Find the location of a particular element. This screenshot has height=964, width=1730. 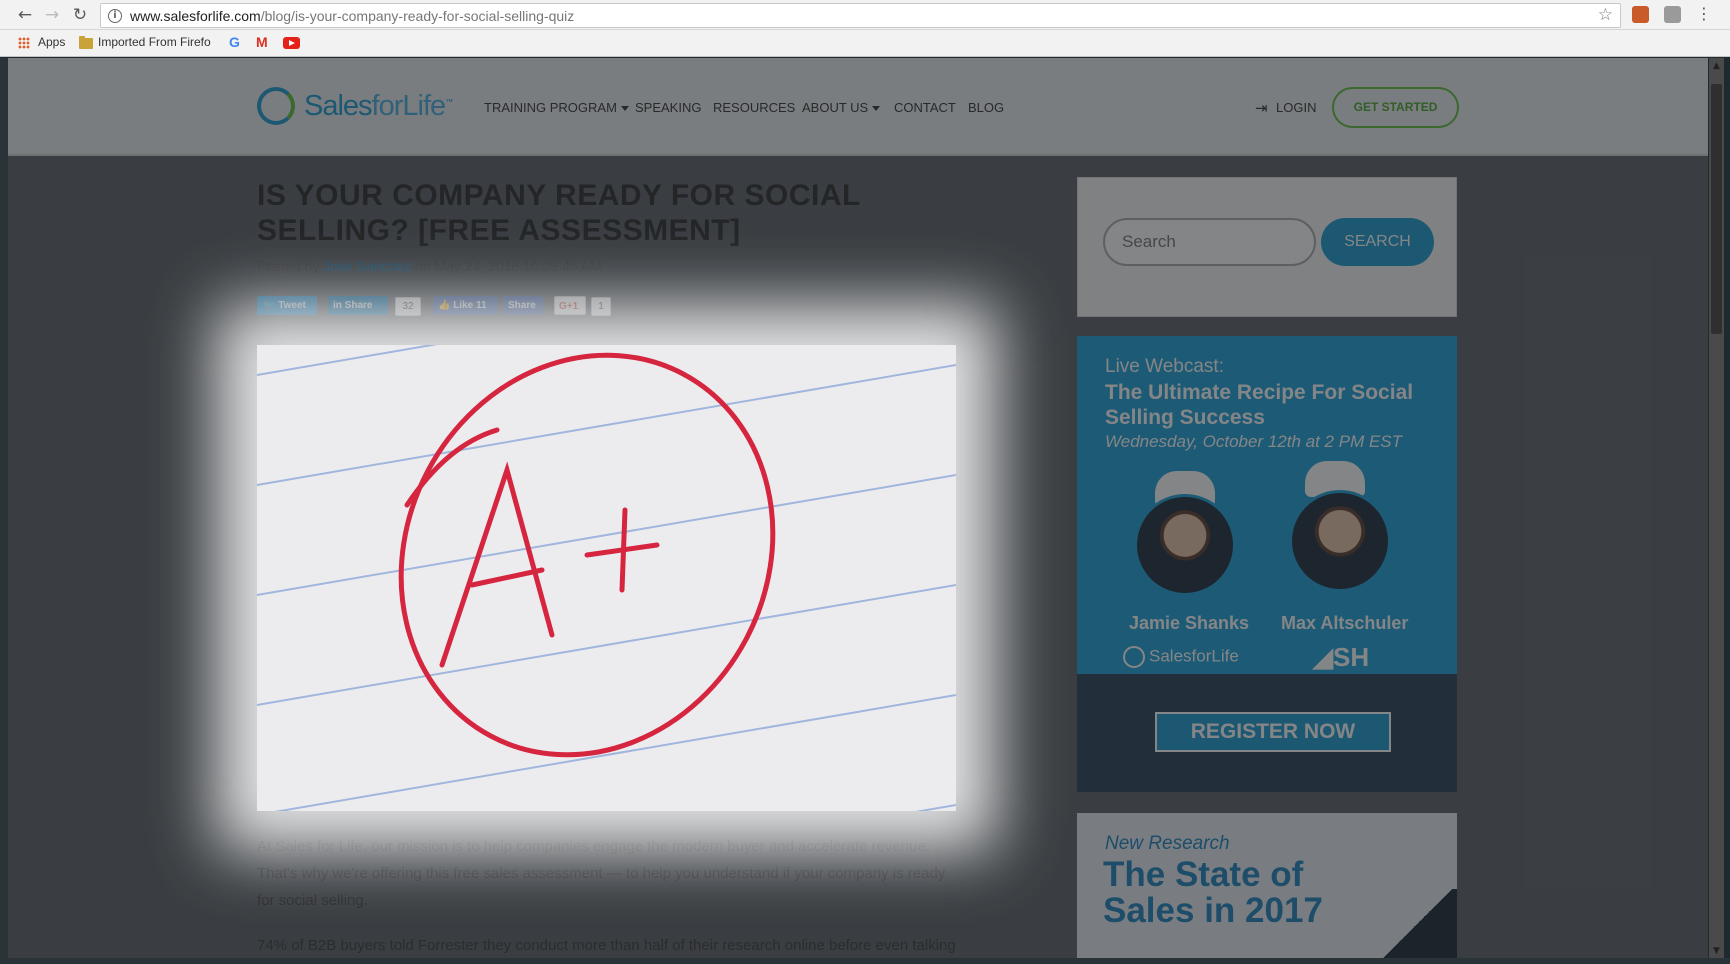

research-banner: New Research The State of Sales in 2017 is located at coordinates (1267, 886).